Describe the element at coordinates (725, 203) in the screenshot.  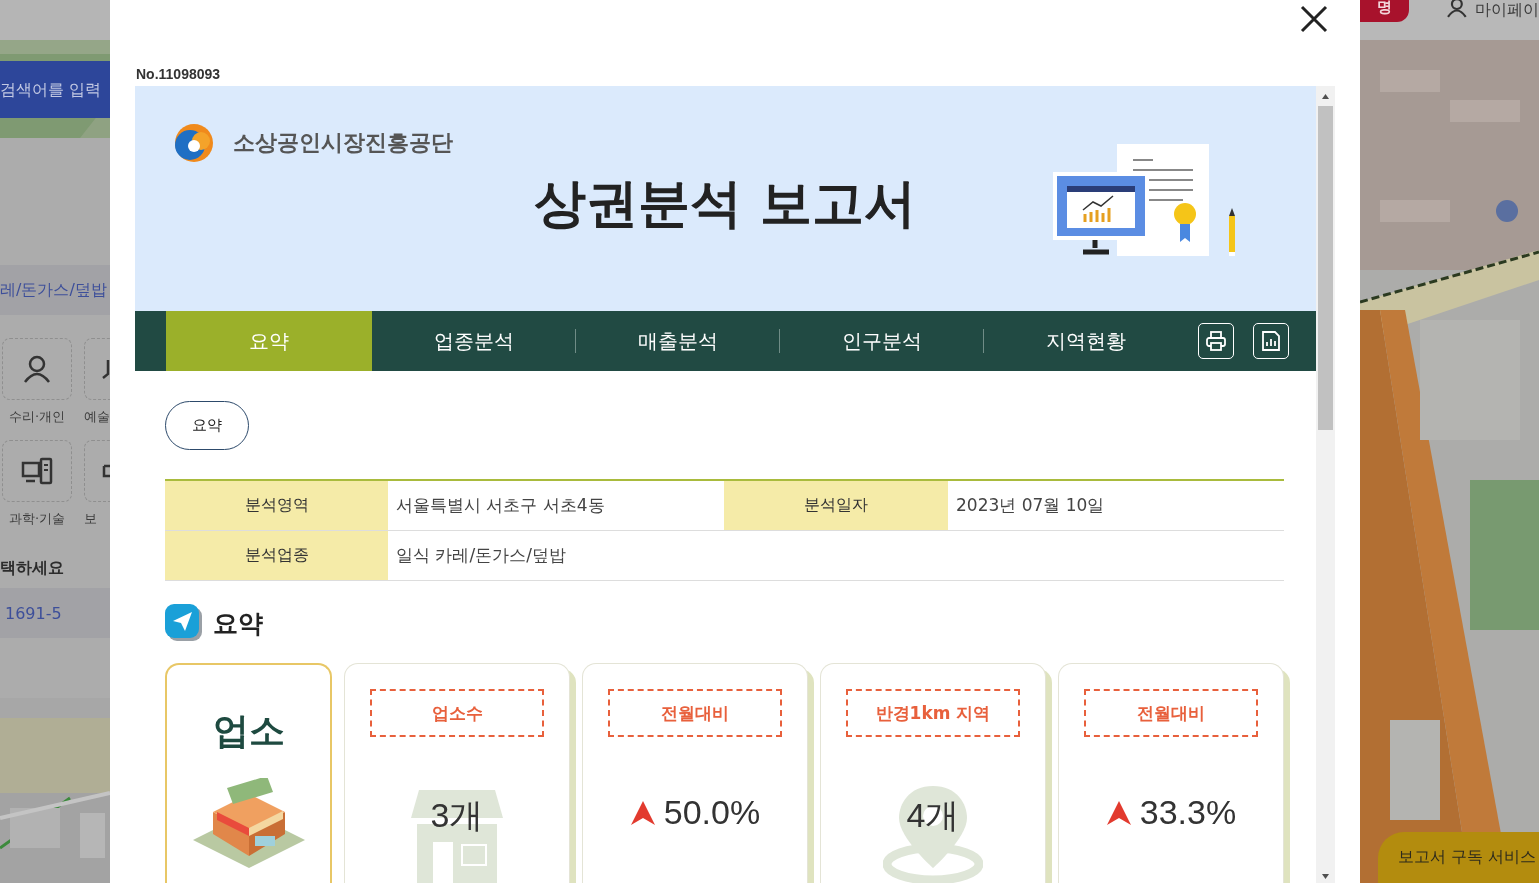
I see `report-title: 상권분석 보고서` at that location.